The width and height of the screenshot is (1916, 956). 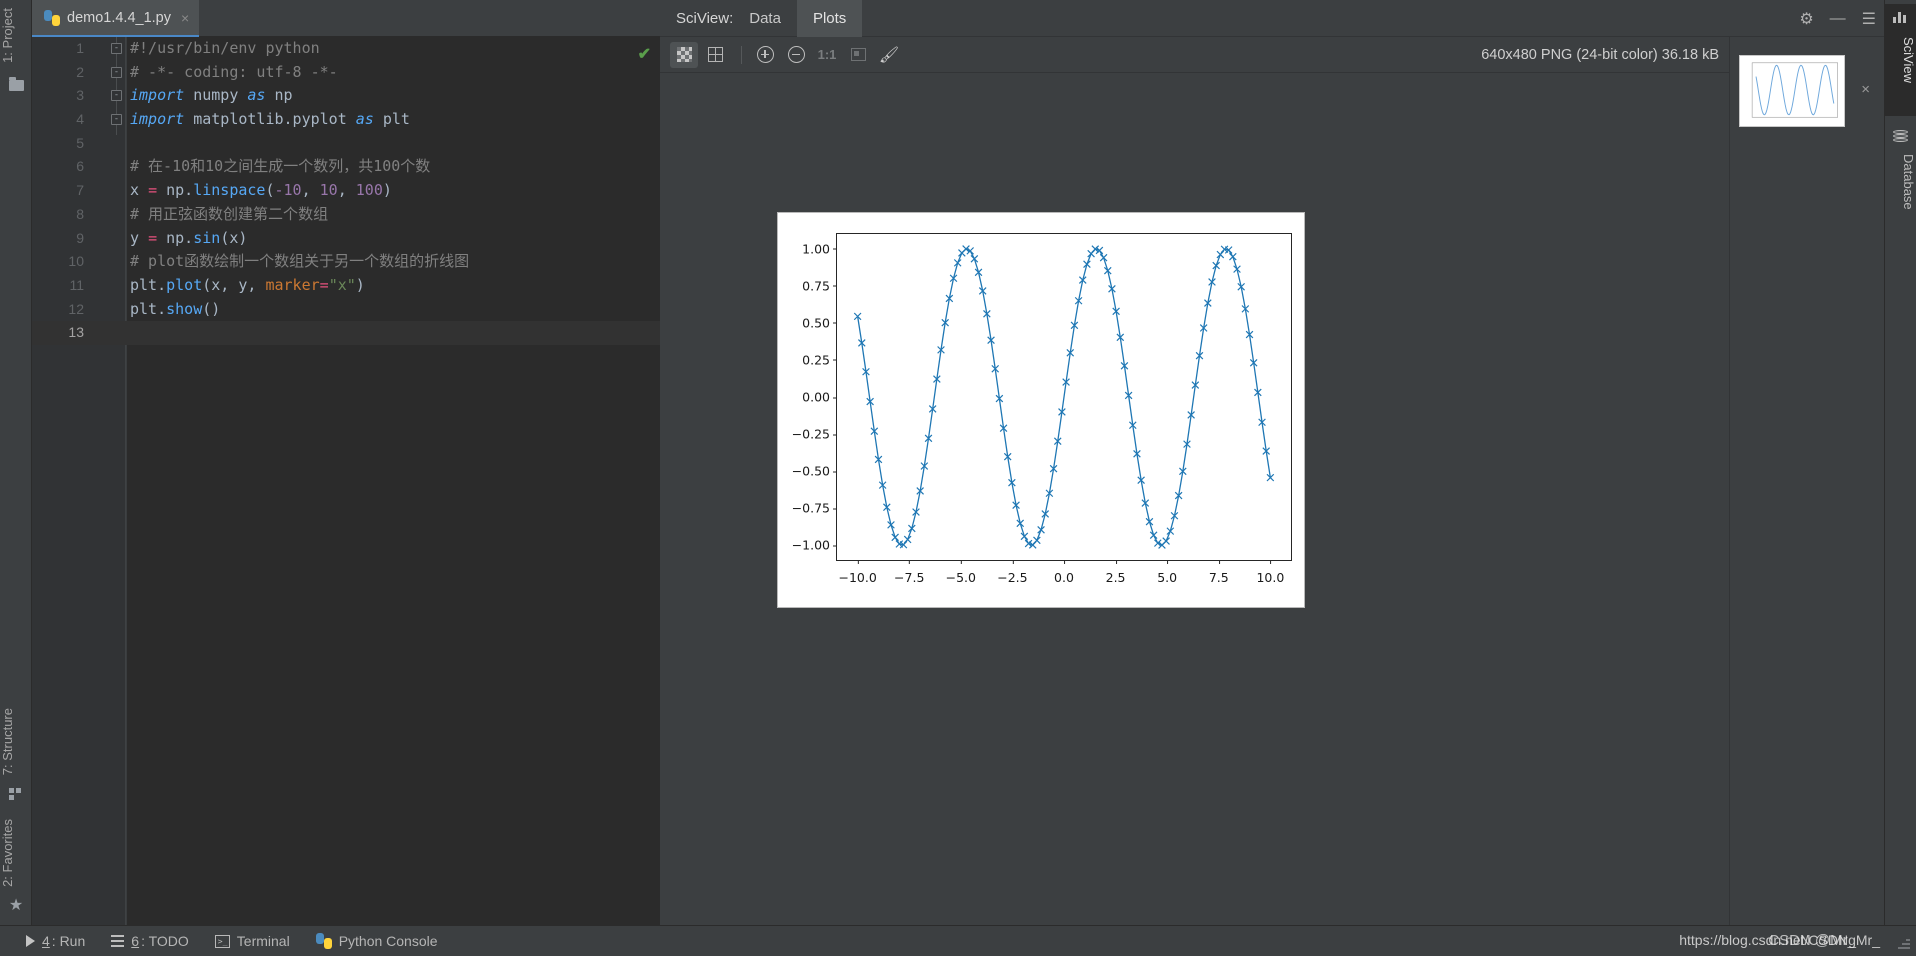 I want to click on editor-tab-bar: demo1.4.4_1.py ×, so click(x=346, y=18).